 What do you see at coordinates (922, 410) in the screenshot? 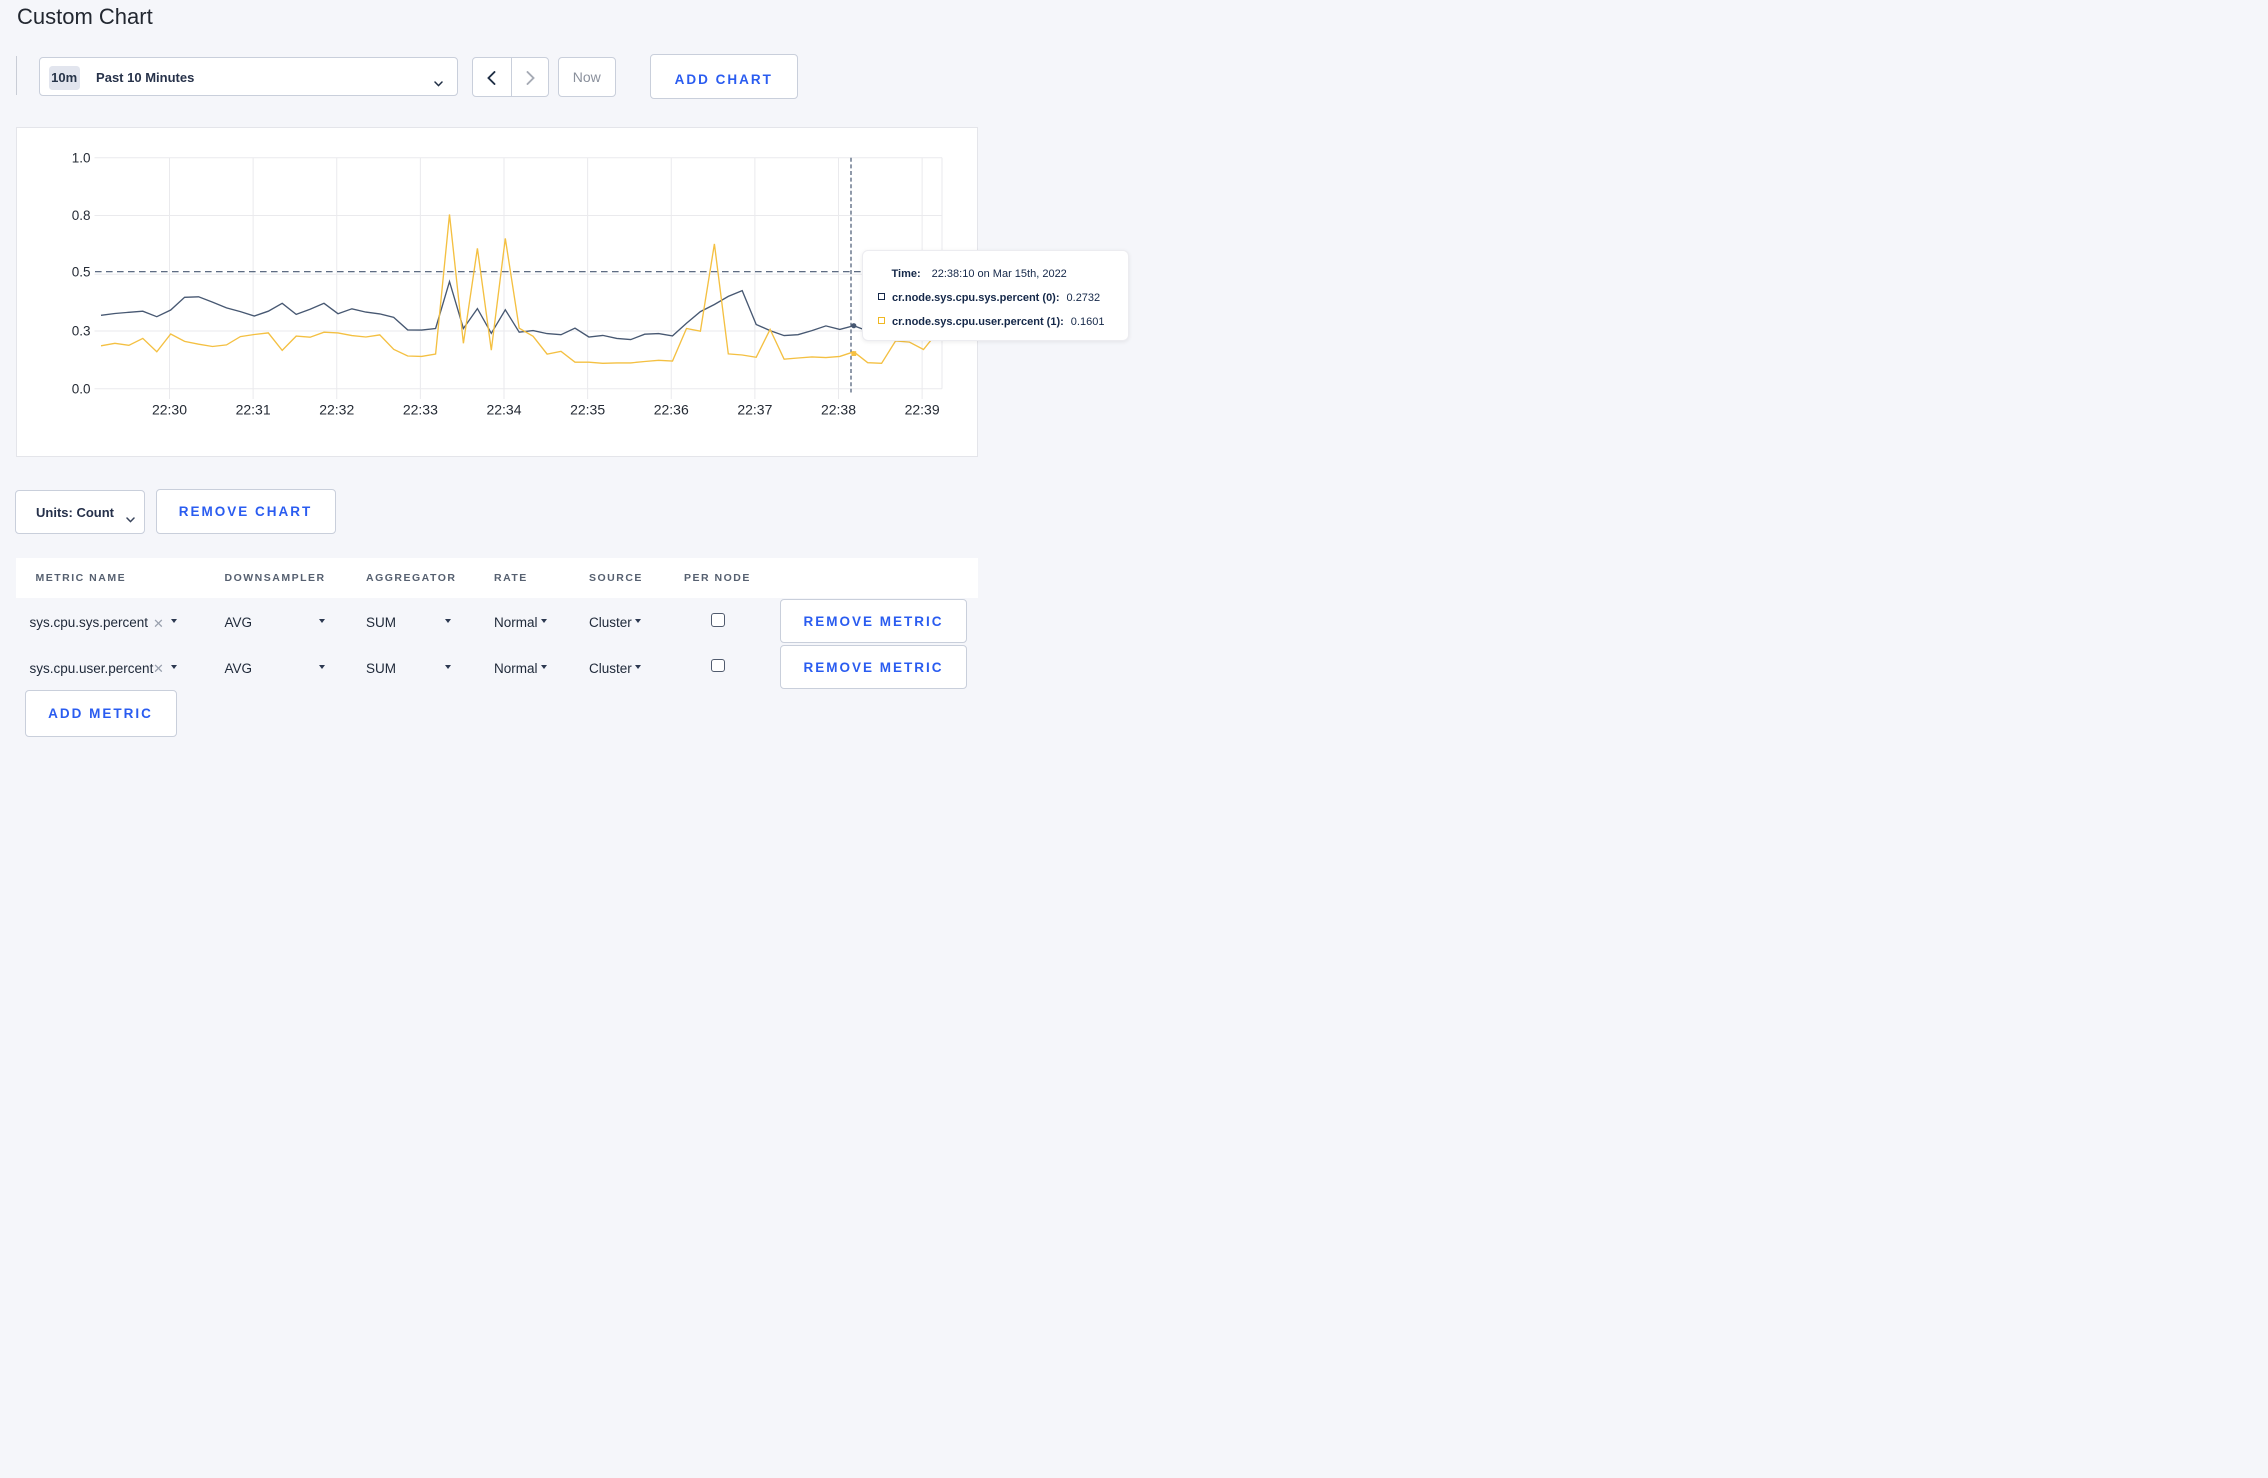
I see `svg-text: 22:39` at bounding box center [922, 410].